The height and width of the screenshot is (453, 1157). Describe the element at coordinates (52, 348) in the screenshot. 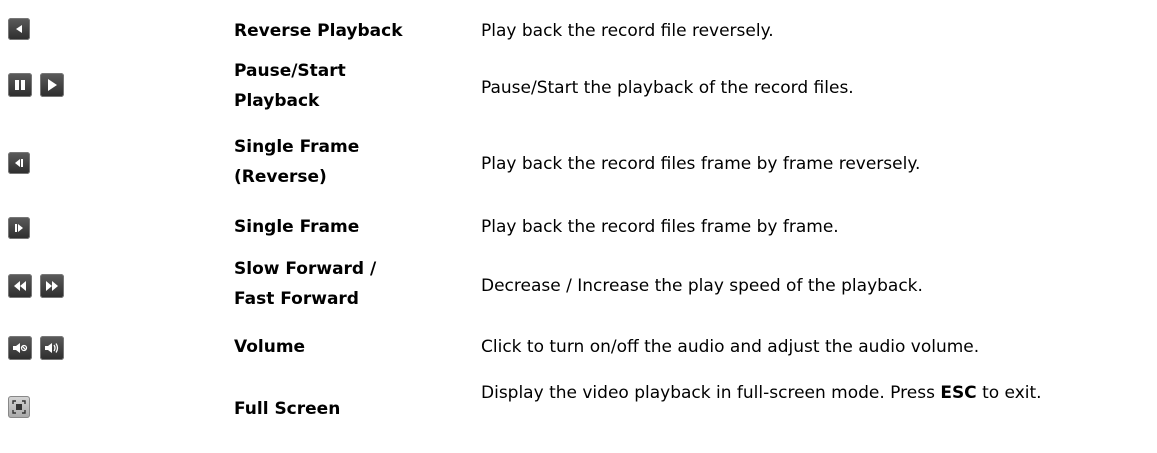

I see `audio-on-icon` at that location.